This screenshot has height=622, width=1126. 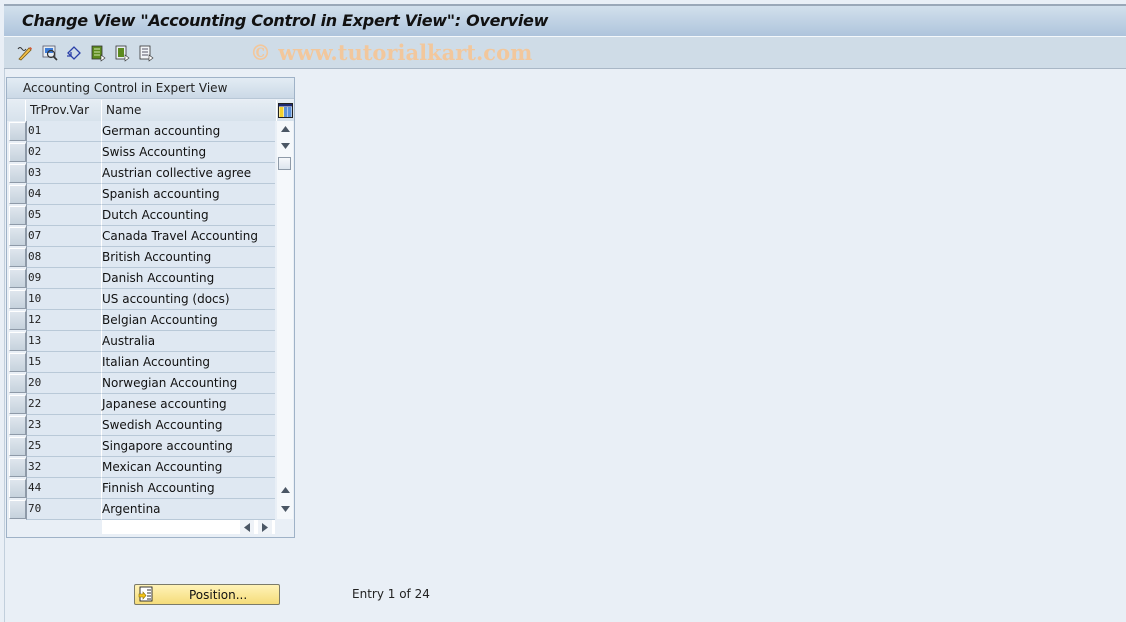 I want to click on scroll-up-button, so click(x=285, y=129).